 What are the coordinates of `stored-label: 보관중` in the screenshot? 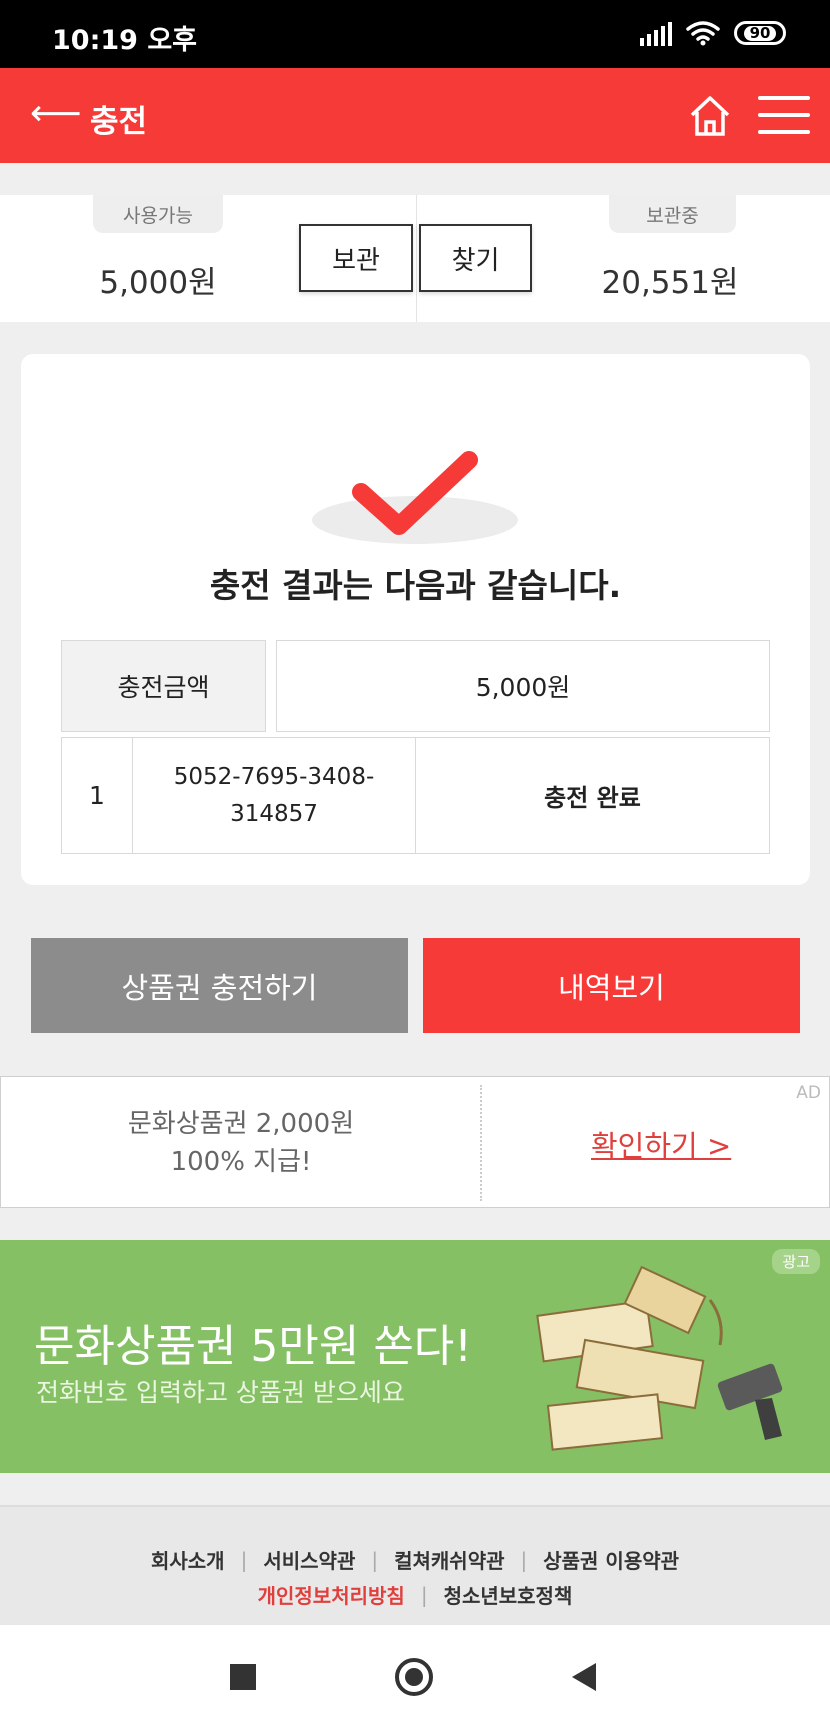 It's located at (672, 214).